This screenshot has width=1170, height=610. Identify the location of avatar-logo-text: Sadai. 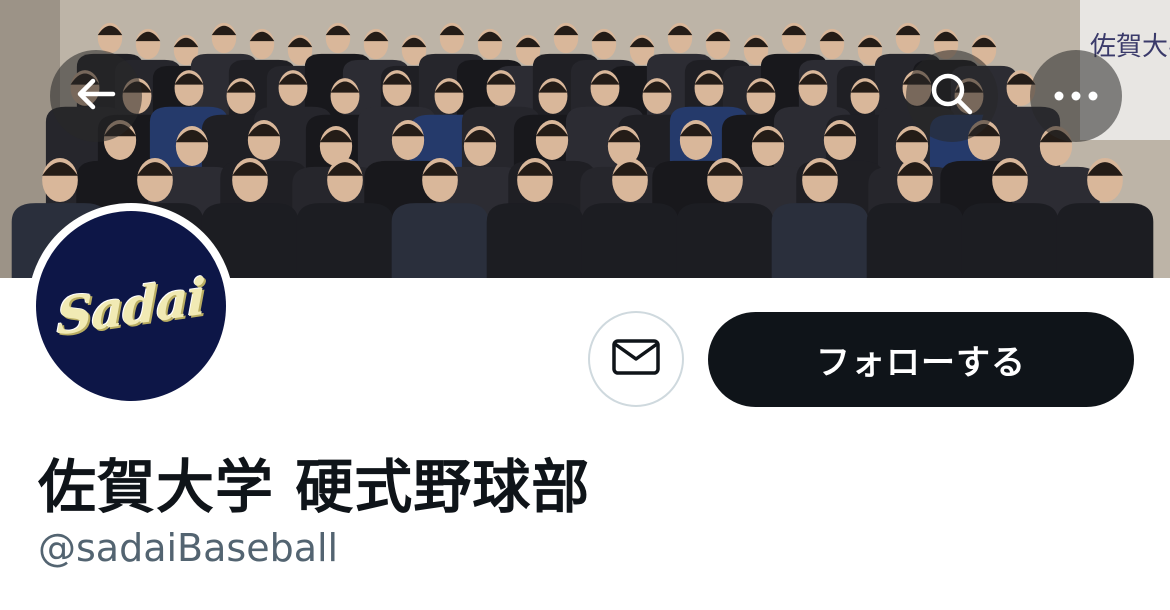
(131, 306).